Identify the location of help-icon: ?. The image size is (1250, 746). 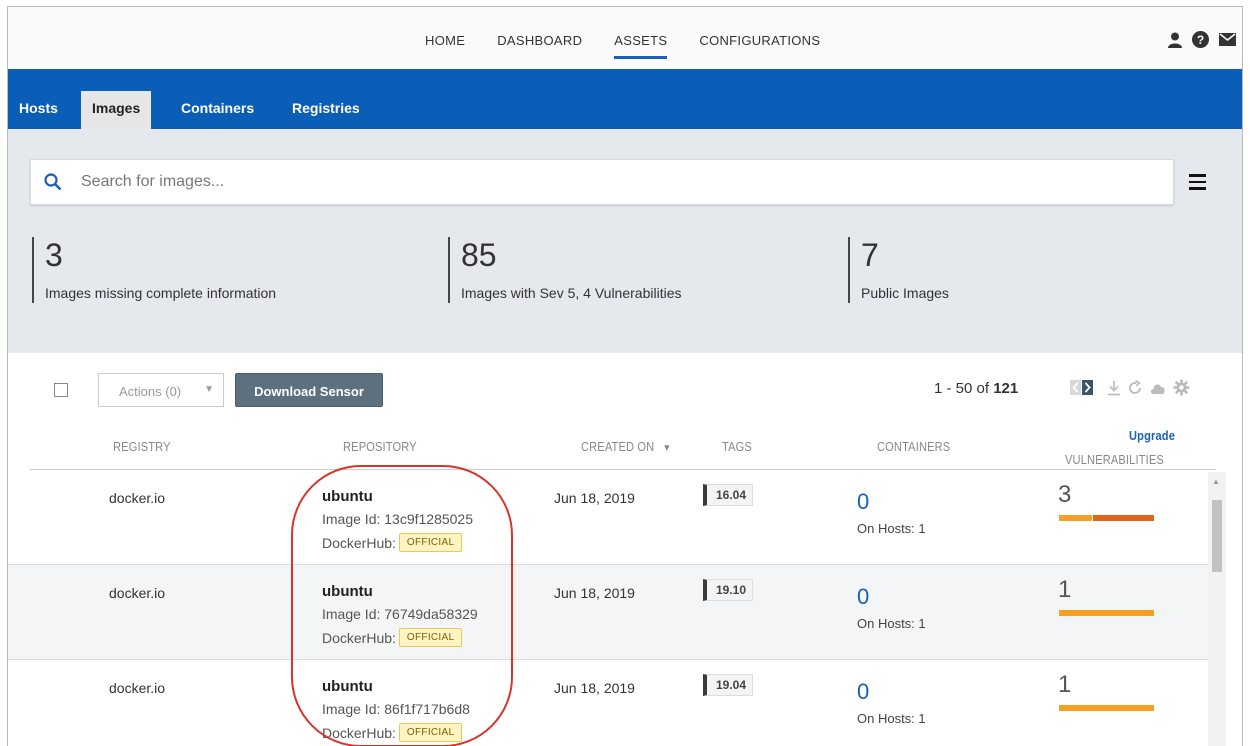
(1200, 42).